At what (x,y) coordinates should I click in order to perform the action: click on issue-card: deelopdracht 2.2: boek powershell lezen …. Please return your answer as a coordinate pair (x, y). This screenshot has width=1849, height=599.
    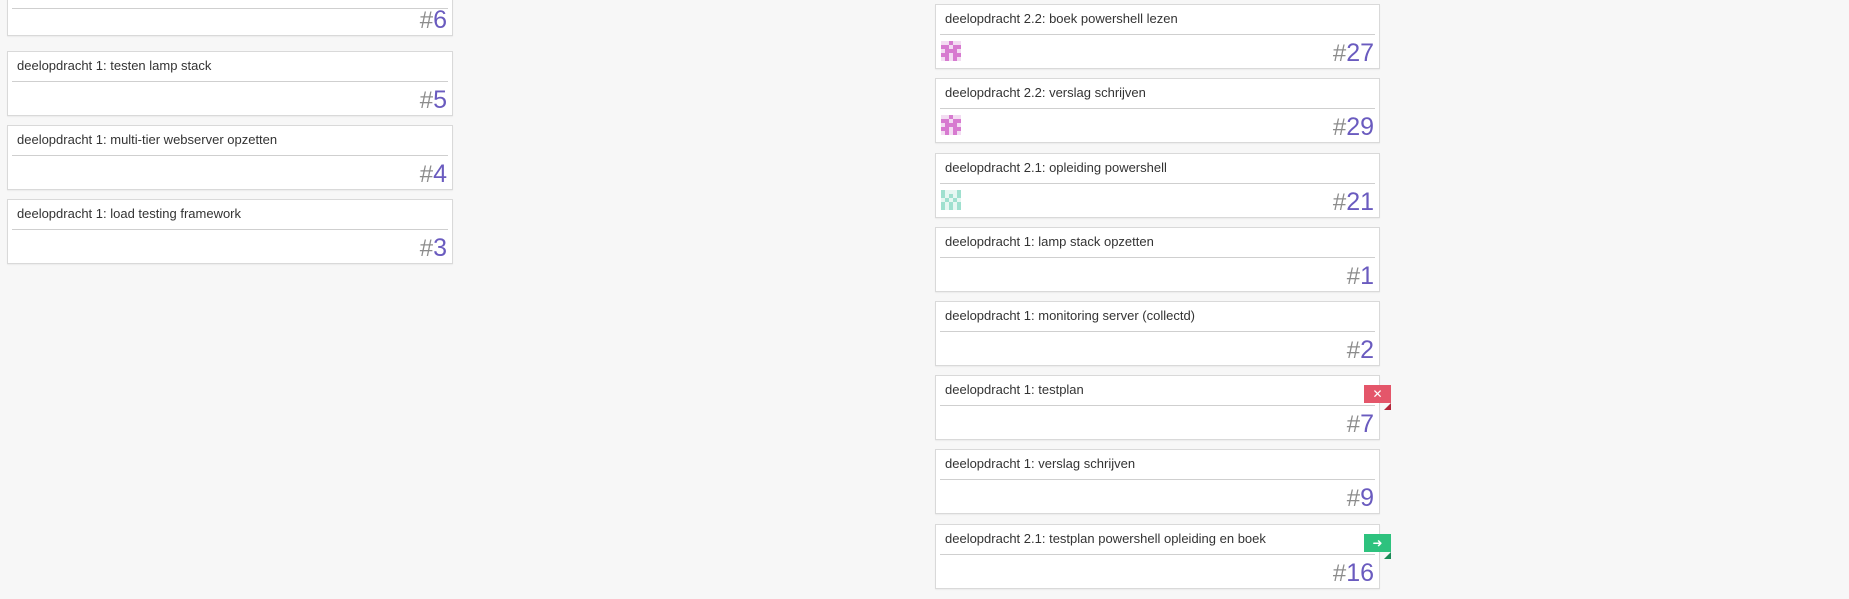
    Looking at the image, I should click on (1157, 36).